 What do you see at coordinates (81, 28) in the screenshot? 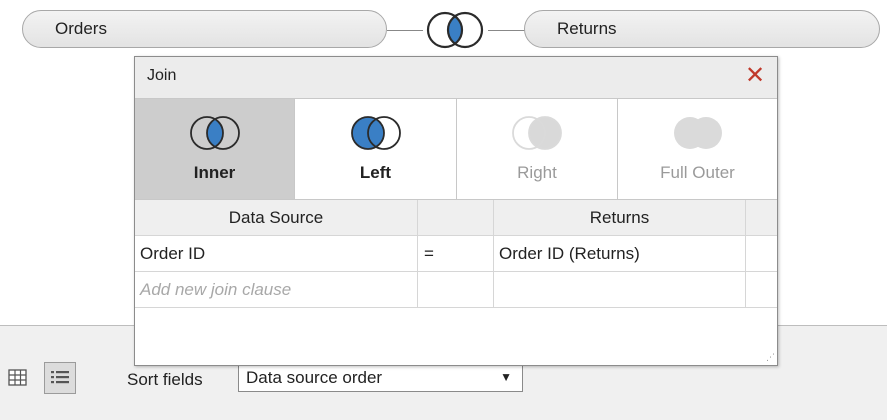
I see `left-table-name: Orders` at bounding box center [81, 28].